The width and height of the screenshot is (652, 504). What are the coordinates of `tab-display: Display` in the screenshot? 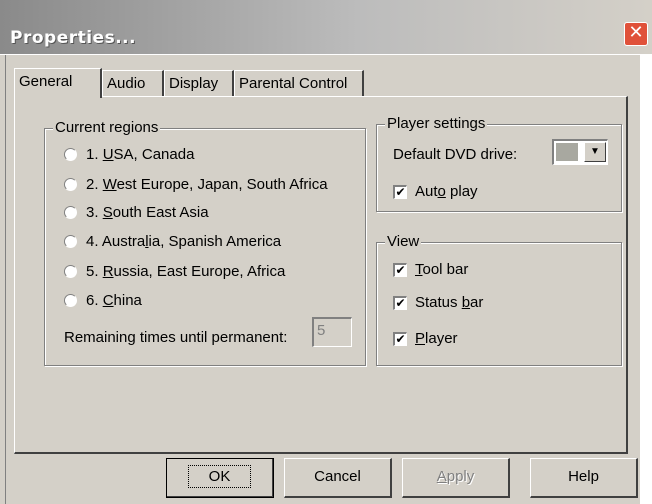 It's located at (199, 83).